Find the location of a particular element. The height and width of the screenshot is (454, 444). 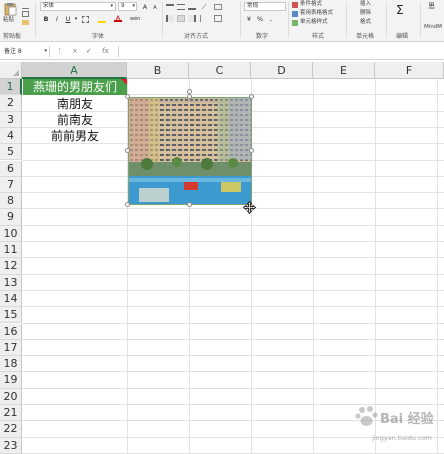

conditional-format-icon is located at coordinates (295, 5).